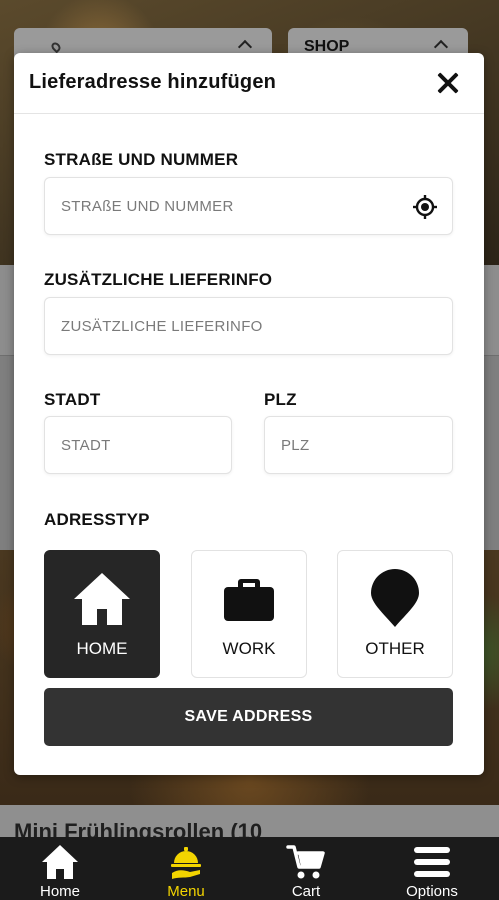 Image resolution: width=499 pixels, height=900 pixels. What do you see at coordinates (186, 863) in the screenshot?
I see `food-delivery-icon` at bounding box center [186, 863].